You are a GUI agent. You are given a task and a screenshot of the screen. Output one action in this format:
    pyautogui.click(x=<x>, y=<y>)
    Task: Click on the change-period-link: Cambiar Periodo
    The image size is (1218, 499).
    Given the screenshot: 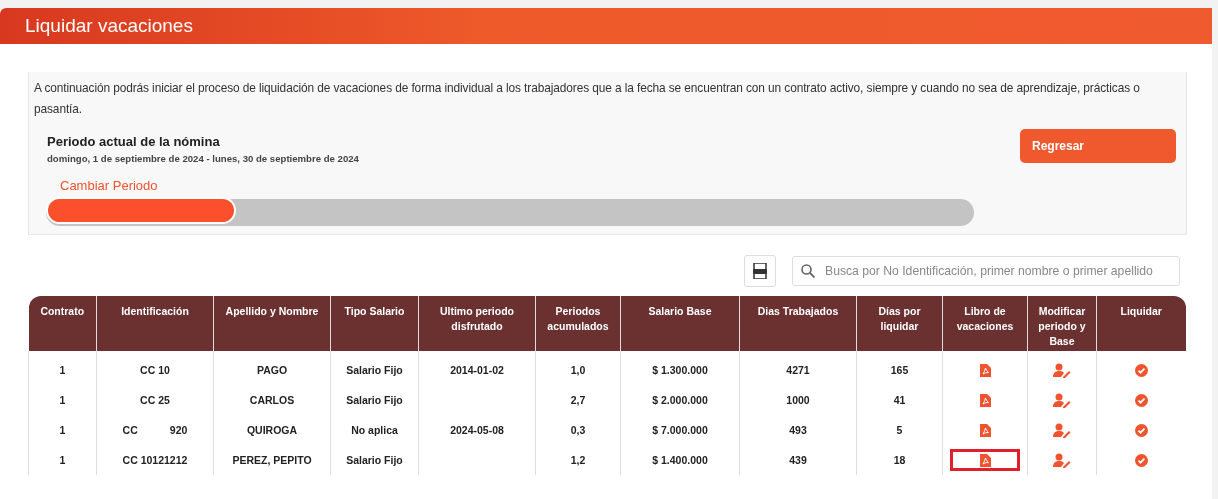 What is the action you would take?
    pyautogui.click(x=109, y=185)
    